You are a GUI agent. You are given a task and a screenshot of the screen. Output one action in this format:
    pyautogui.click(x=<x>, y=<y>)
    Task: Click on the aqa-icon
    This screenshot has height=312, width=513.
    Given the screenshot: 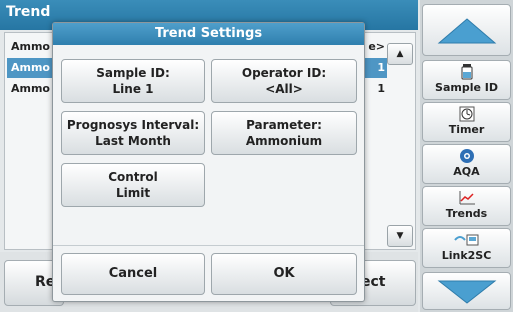 What is the action you would take?
    pyautogui.click(x=466, y=155)
    